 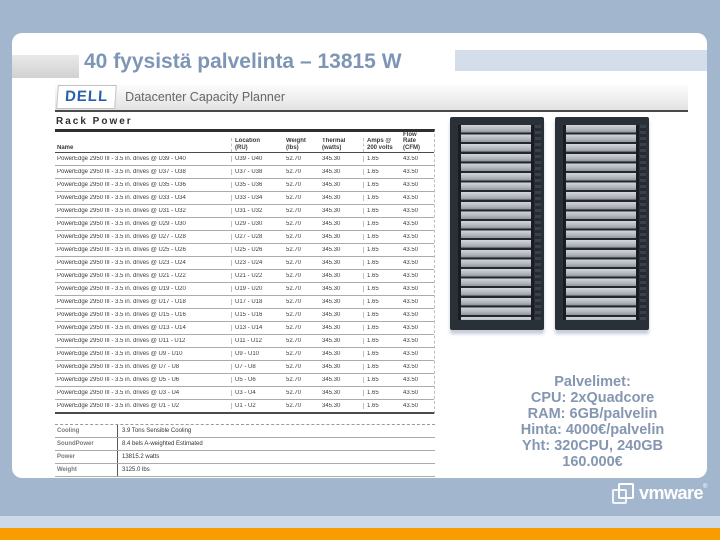 I want to click on summary-label: Cooling, so click(x=68, y=431).